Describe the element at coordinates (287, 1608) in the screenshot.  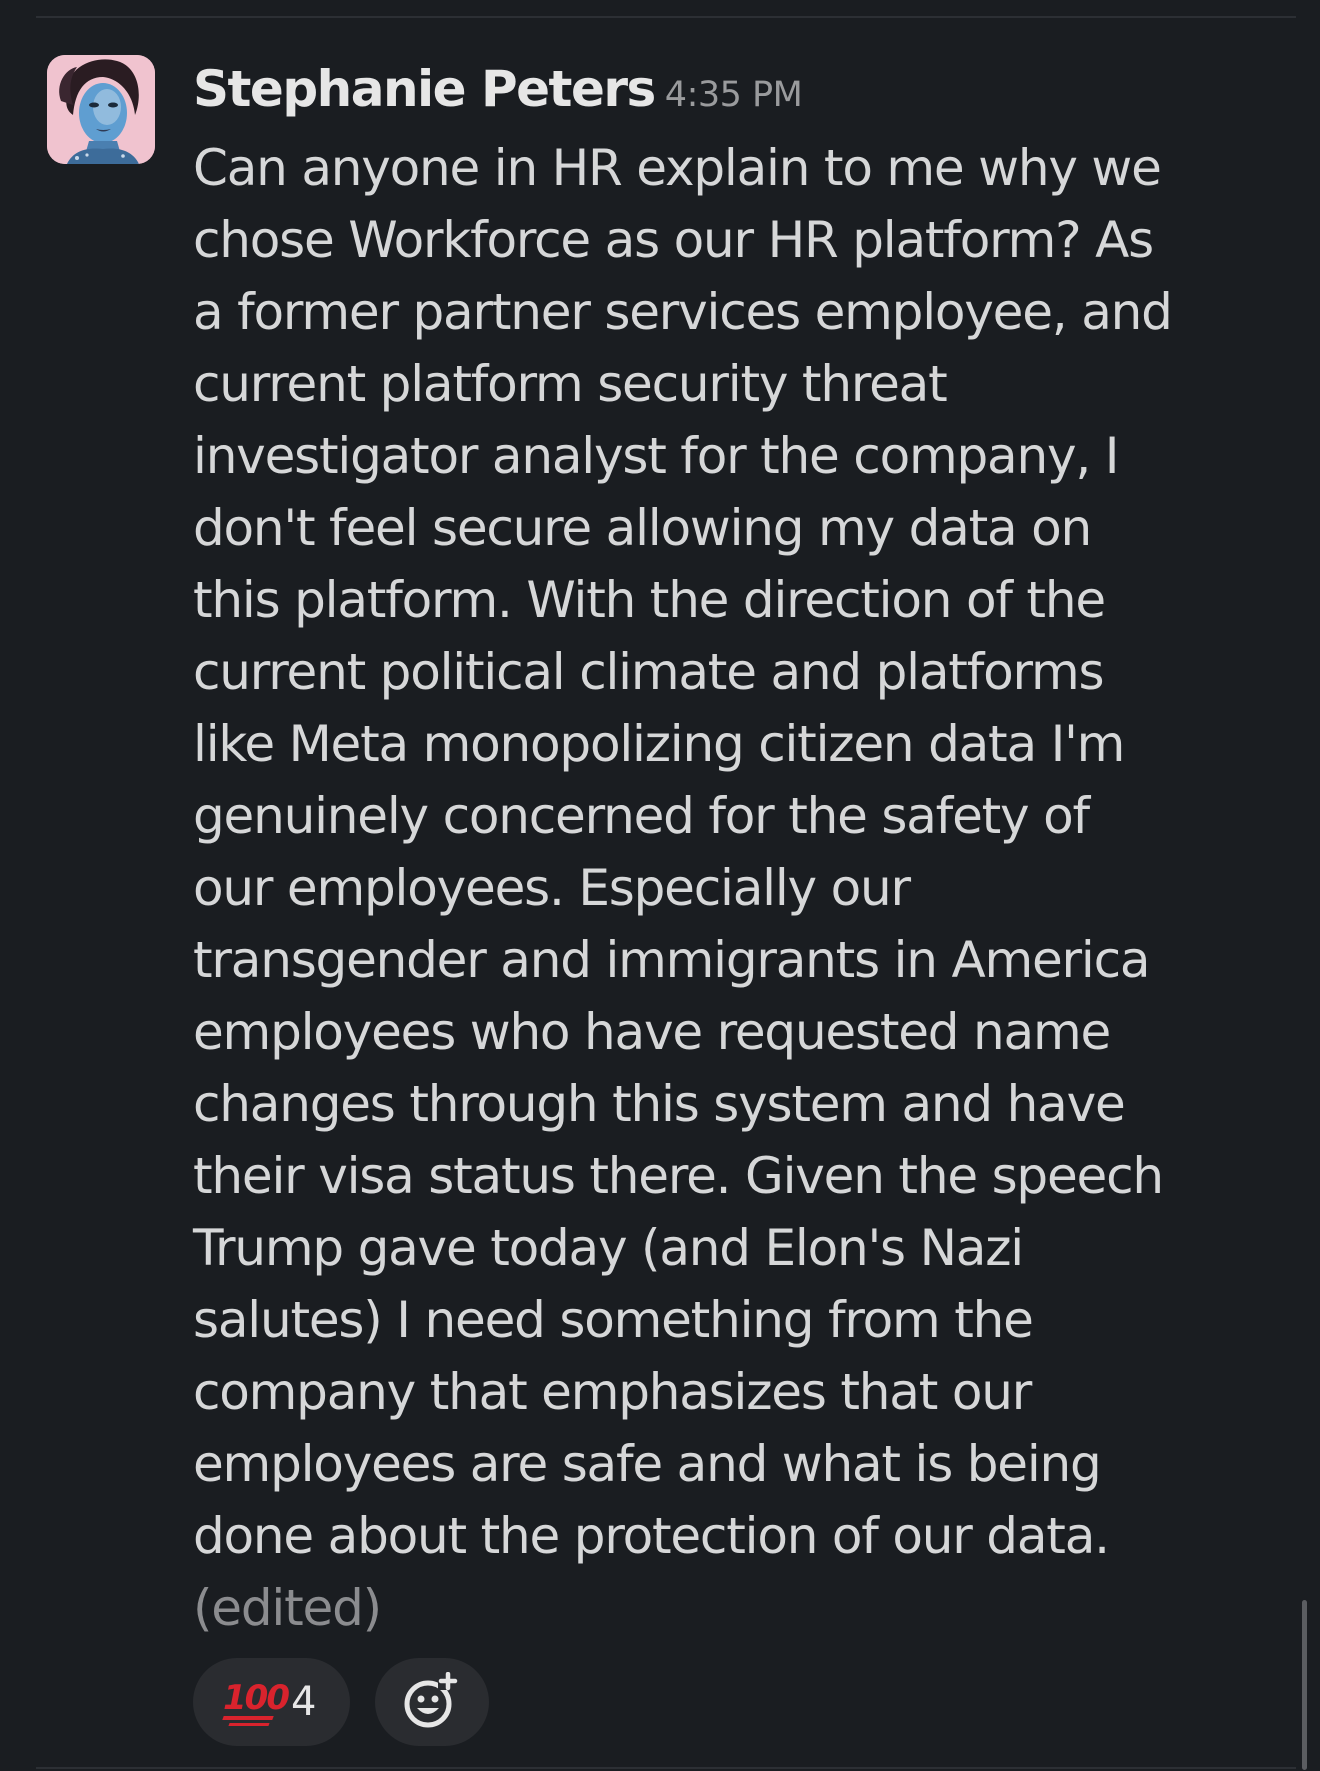
I see `edited-label: (edited)` at that location.